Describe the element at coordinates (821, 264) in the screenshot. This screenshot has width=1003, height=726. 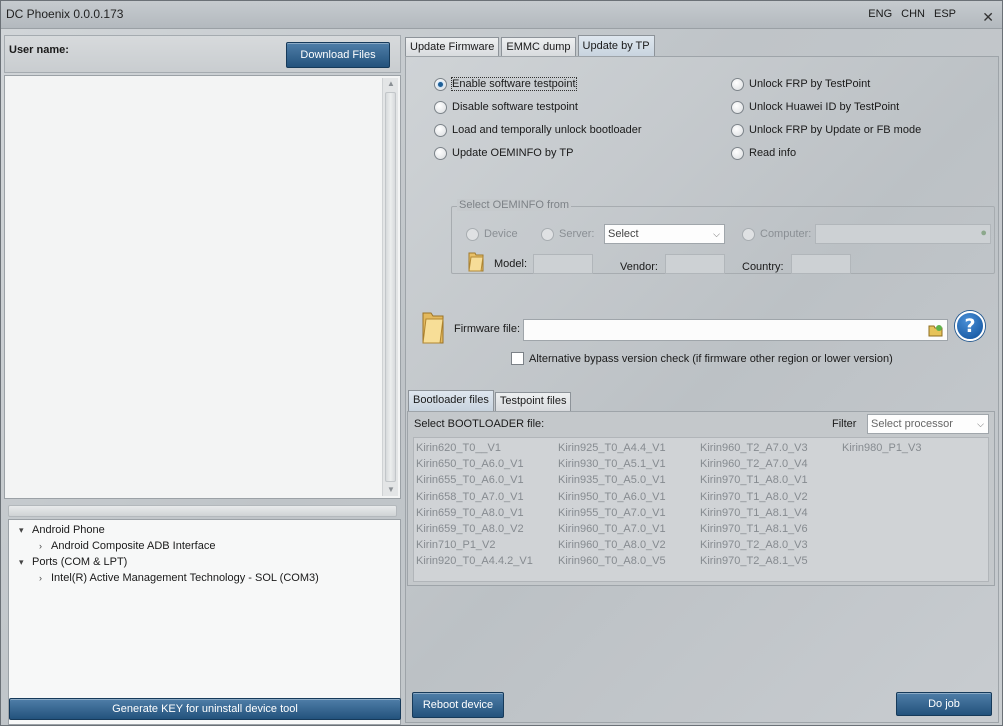
I see `country-field` at that location.